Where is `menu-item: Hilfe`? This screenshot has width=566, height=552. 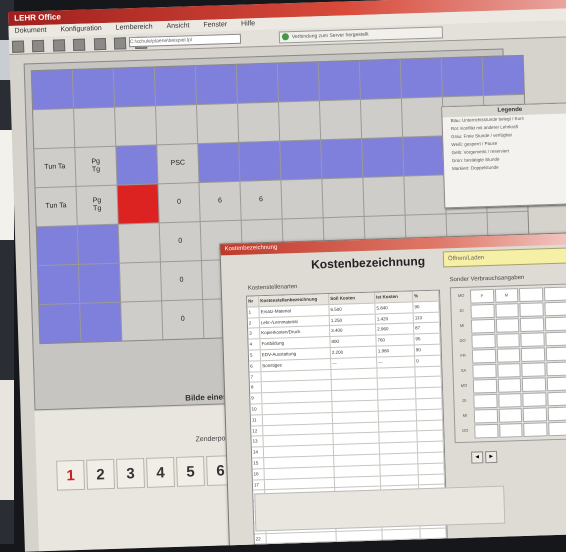 menu-item: Hilfe is located at coordinates (248, 23).